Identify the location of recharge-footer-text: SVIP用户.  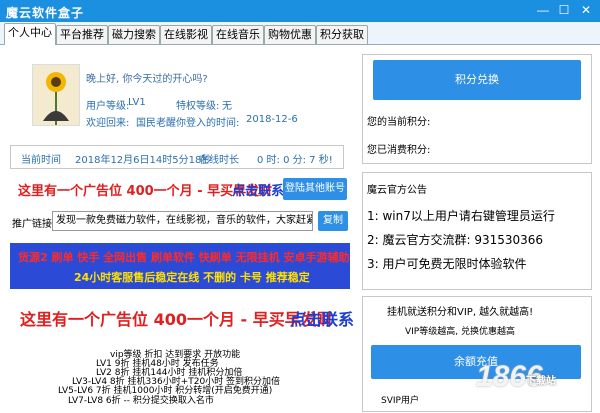
(400, 401).